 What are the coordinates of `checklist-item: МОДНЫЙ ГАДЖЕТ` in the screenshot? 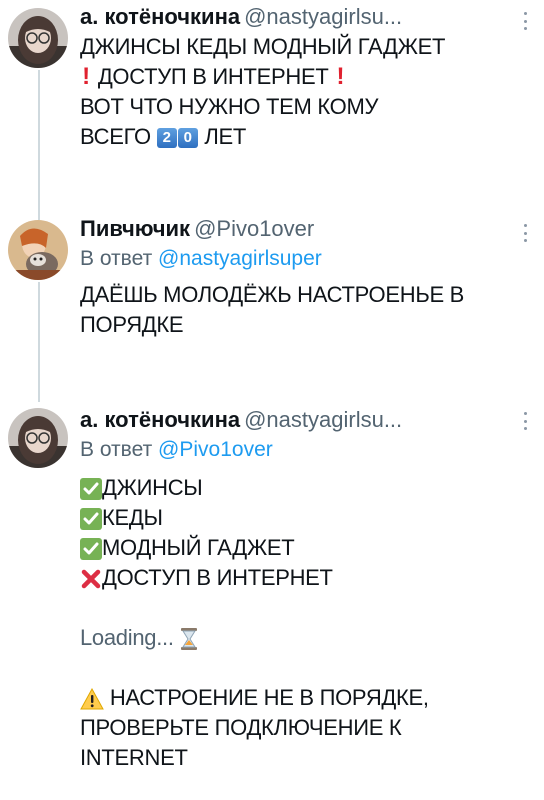 It's located at (292, 548).